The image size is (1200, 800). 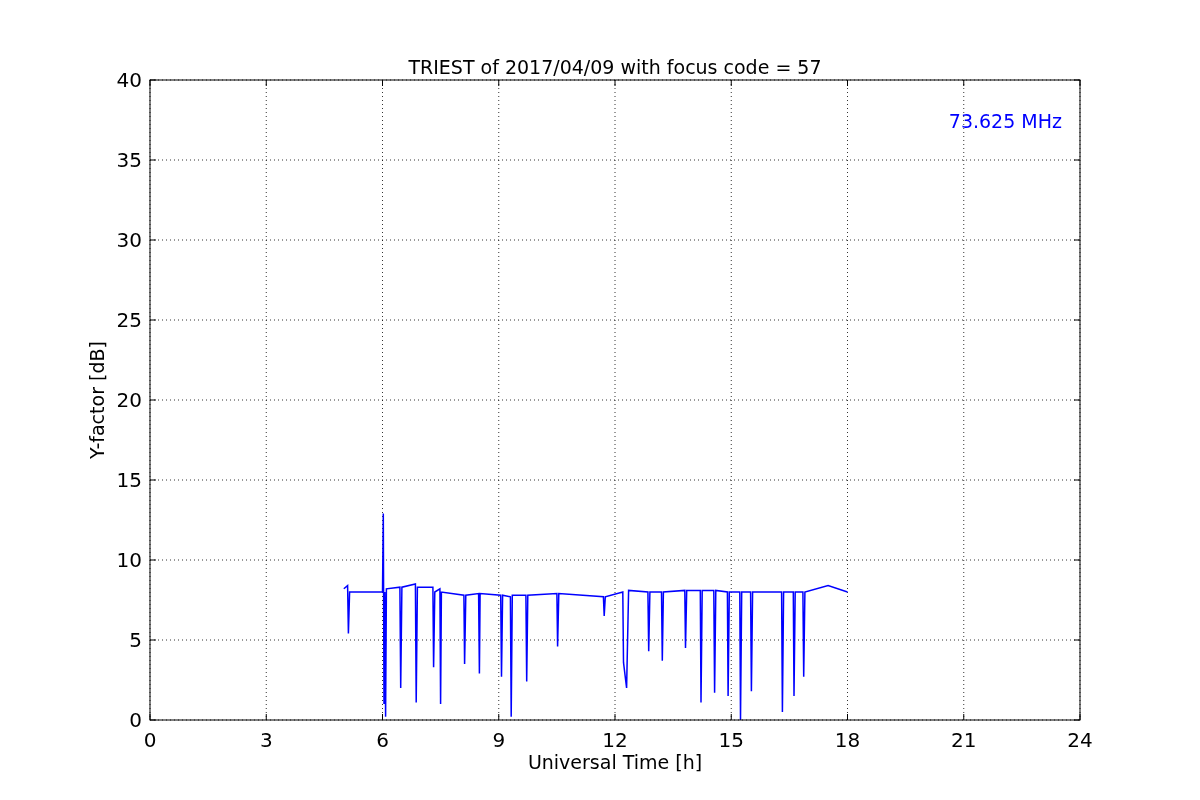 I want to click on y-tick-label: 10, so click(x=129, y=560).